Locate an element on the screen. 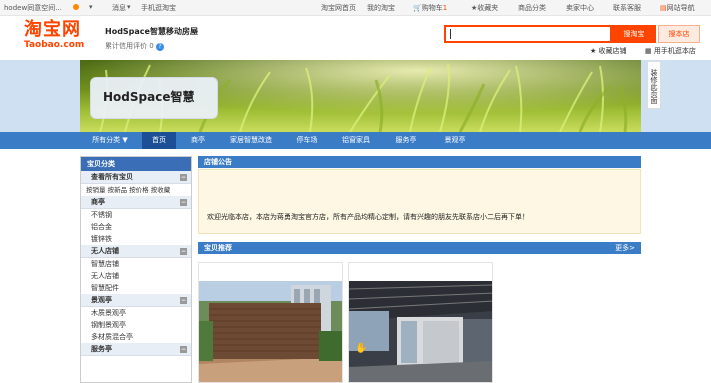 This screenshot has width=711, height=383. cart-icon: 🛒 is located at coordinates (417, 8).